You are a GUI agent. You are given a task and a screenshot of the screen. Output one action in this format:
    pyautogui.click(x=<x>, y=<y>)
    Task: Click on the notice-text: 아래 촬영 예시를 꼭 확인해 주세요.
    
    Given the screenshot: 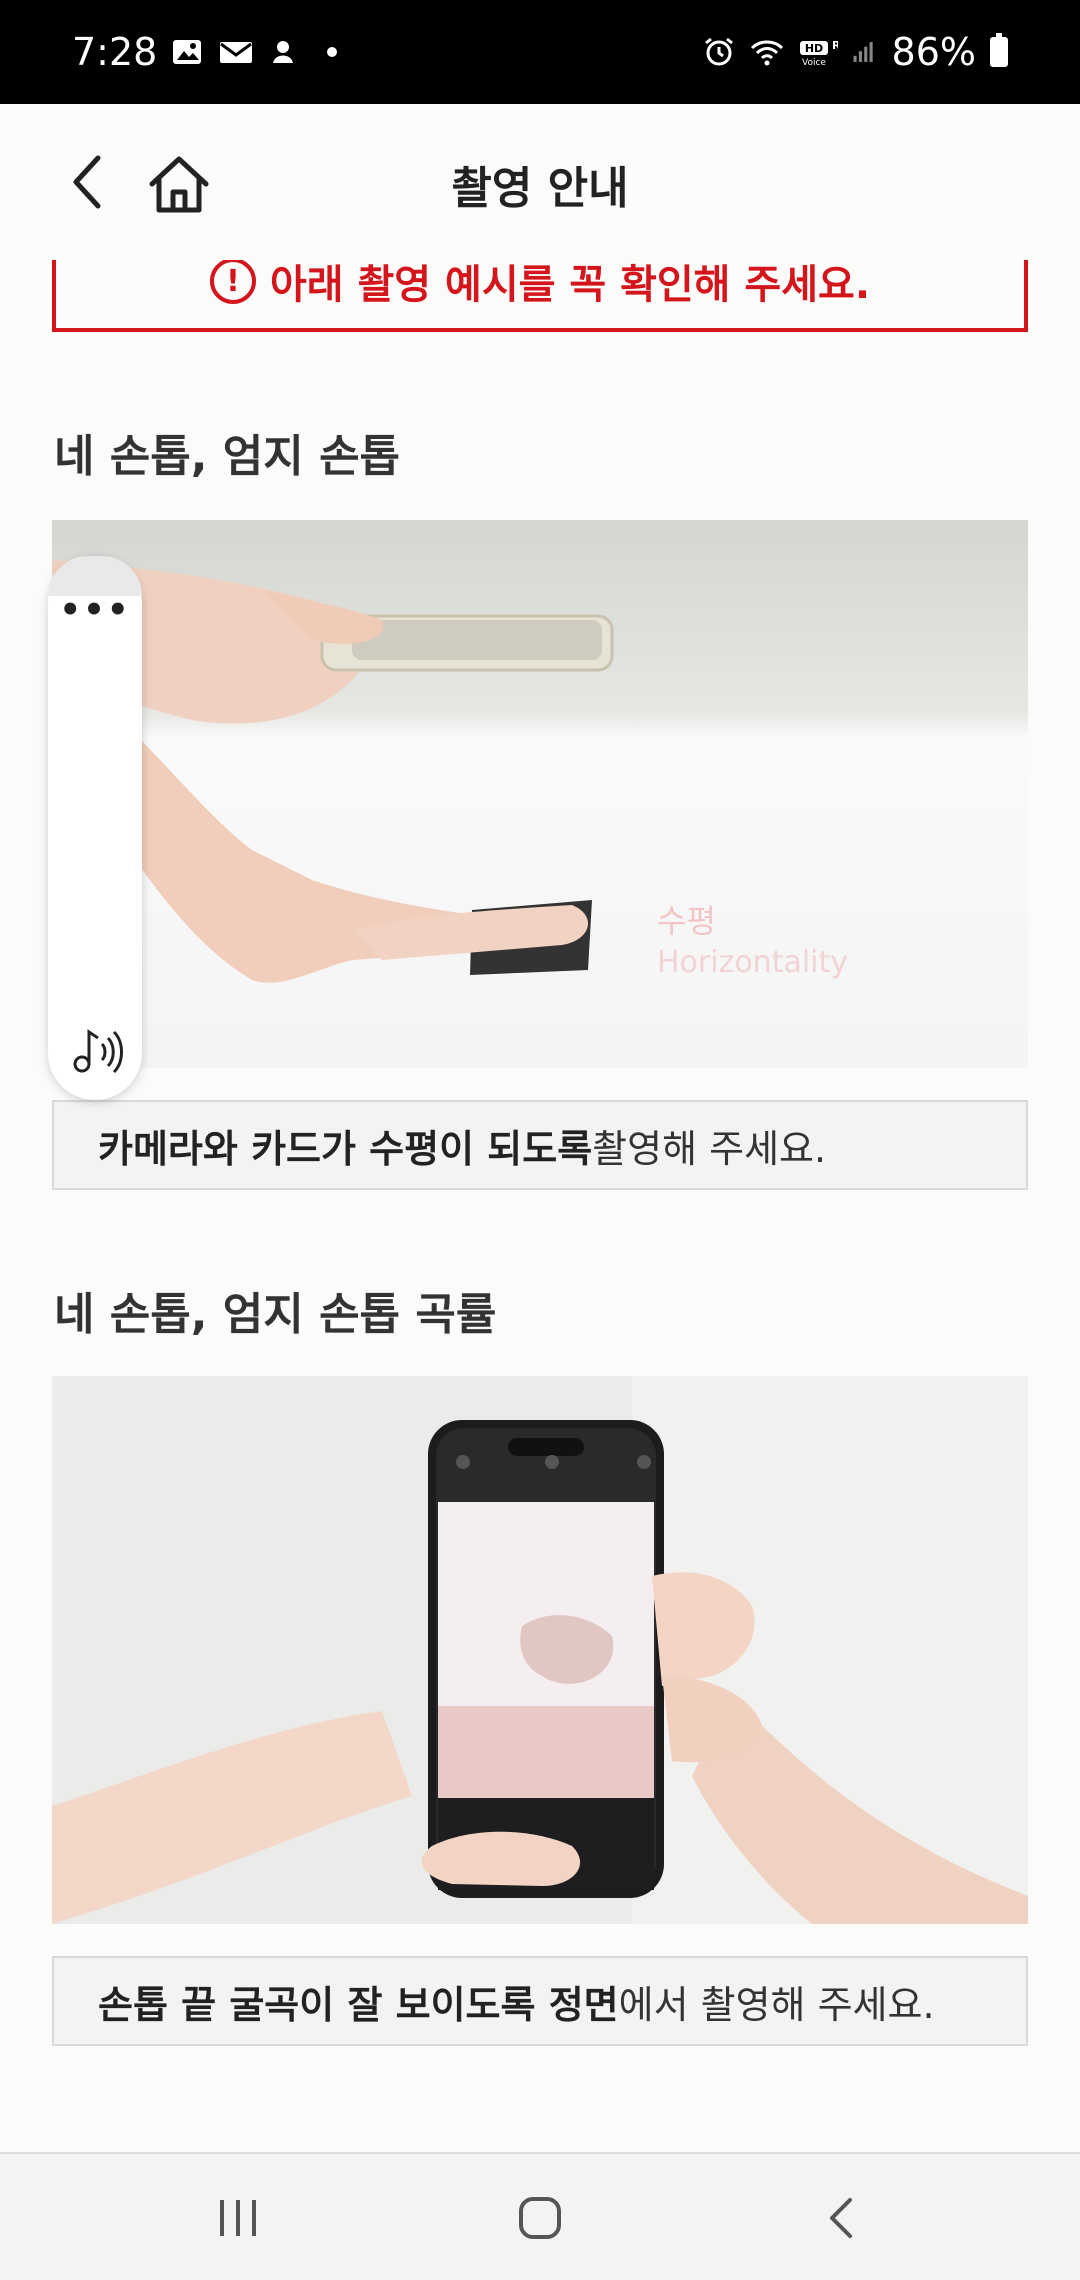 What is the action you would take?
    pyautogui.click(x=570, y=285)
    